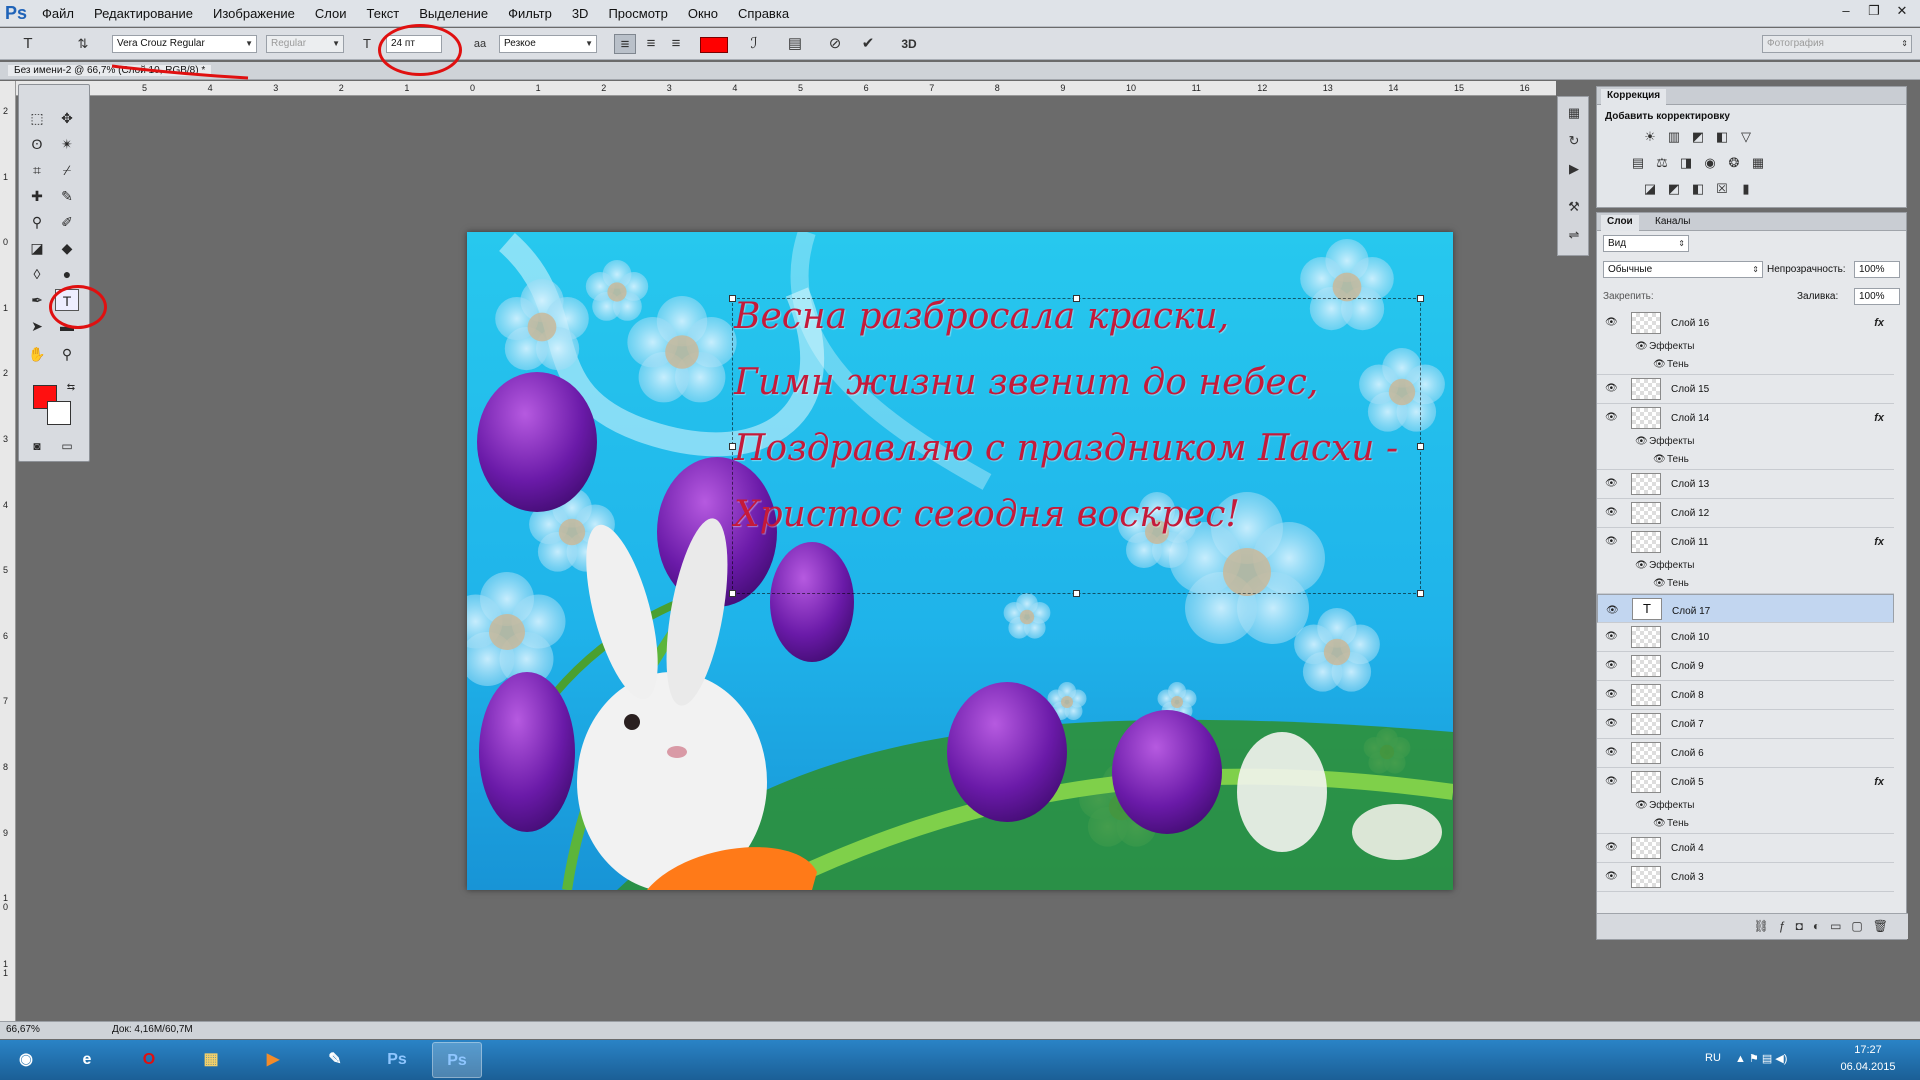 The width and height of the screenshot is (1920, 1080). I want to click on tab-adjustments: Коррекция, so click(1634, 97).